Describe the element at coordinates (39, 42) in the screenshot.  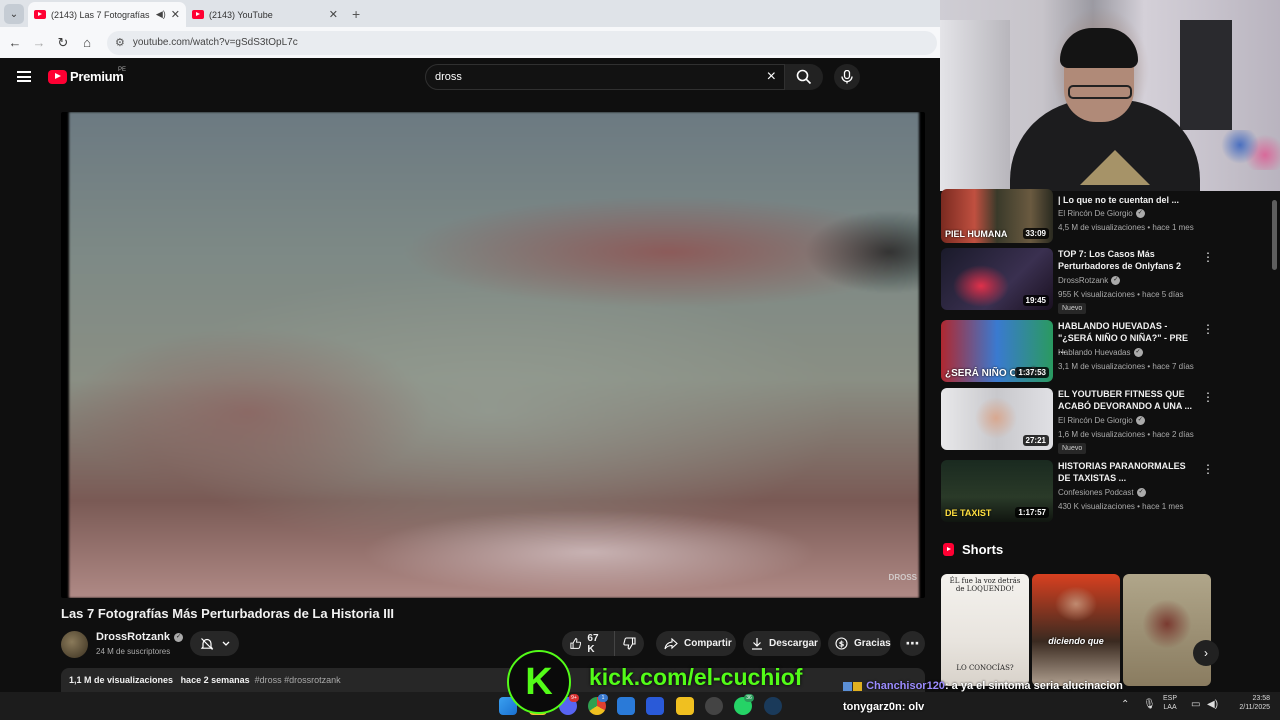
I see `forward-button: →` at that location.